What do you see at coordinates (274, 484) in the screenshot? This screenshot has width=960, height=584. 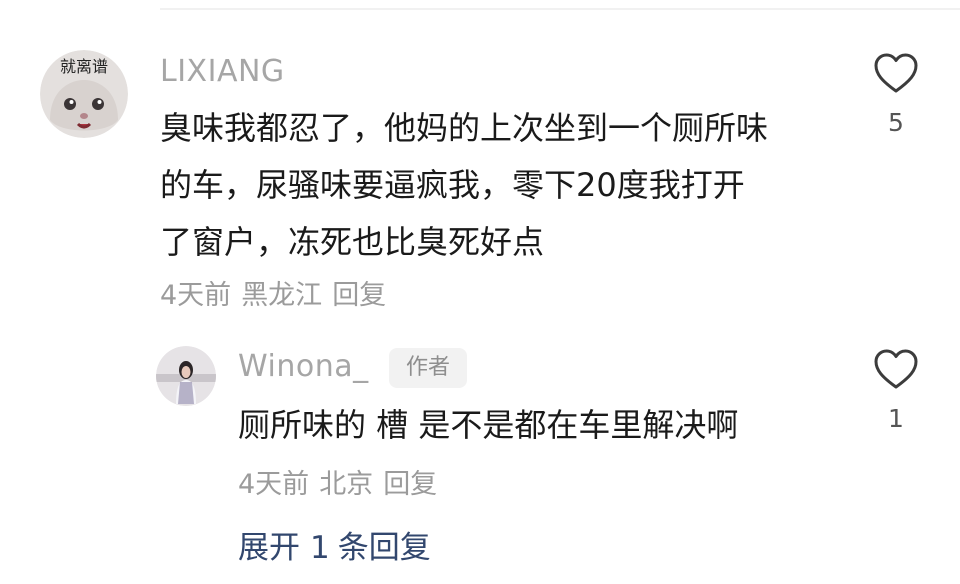 I see `reply-time: 4天前` at bounding box center [274, 484].